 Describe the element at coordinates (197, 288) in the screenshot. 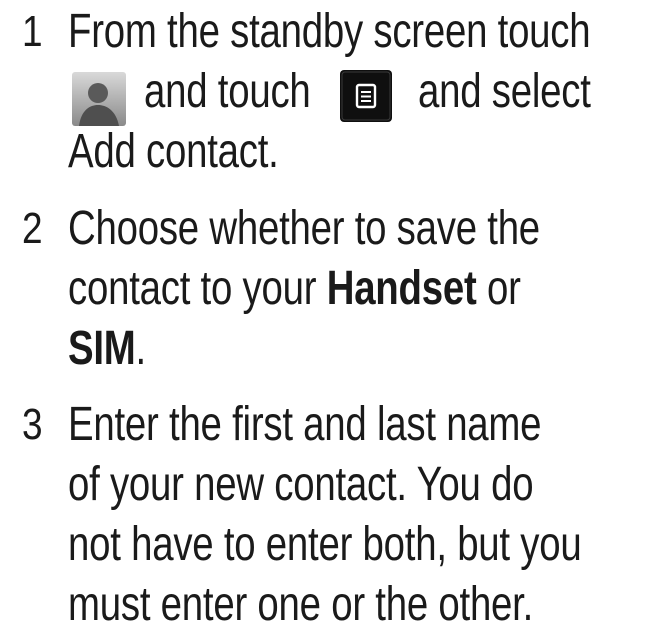

I see `step-text-segment: contact to your` at that location.